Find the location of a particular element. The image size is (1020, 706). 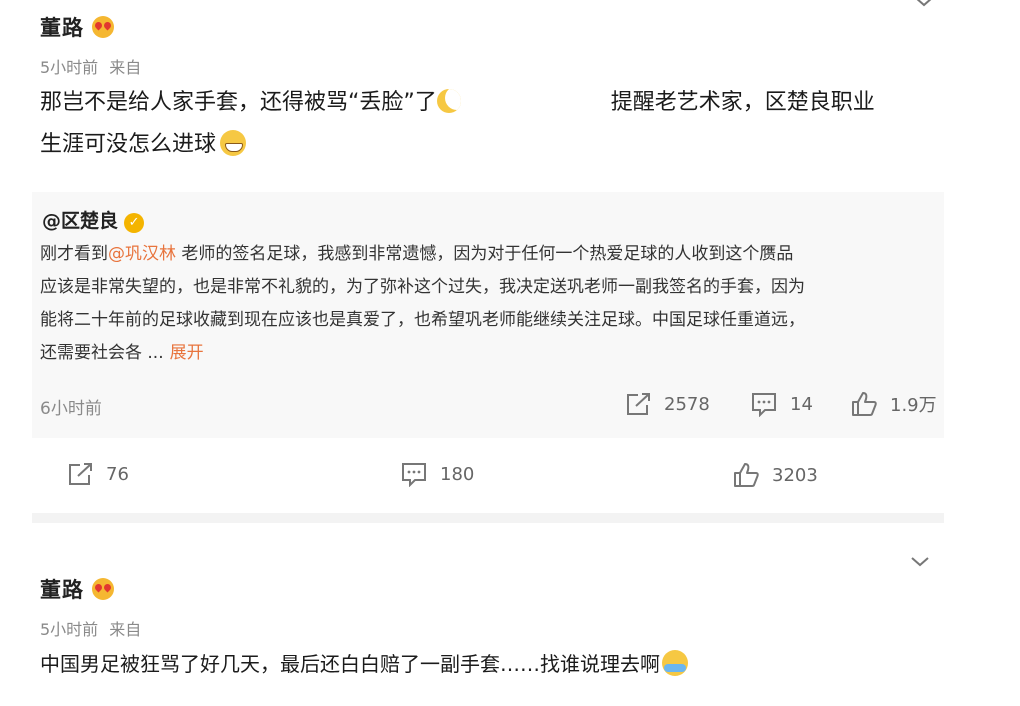

repost-author: @区楚良 ✓ is located at coordinates (93, 219).